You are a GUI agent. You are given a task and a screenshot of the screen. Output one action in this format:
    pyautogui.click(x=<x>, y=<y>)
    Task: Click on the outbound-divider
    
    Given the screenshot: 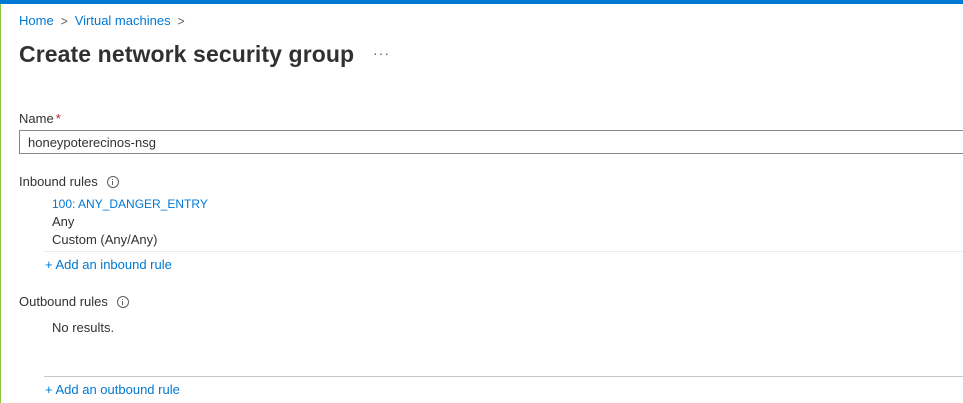 What is the action you would take?
    pyautogui.click(x=503, y=376)
    